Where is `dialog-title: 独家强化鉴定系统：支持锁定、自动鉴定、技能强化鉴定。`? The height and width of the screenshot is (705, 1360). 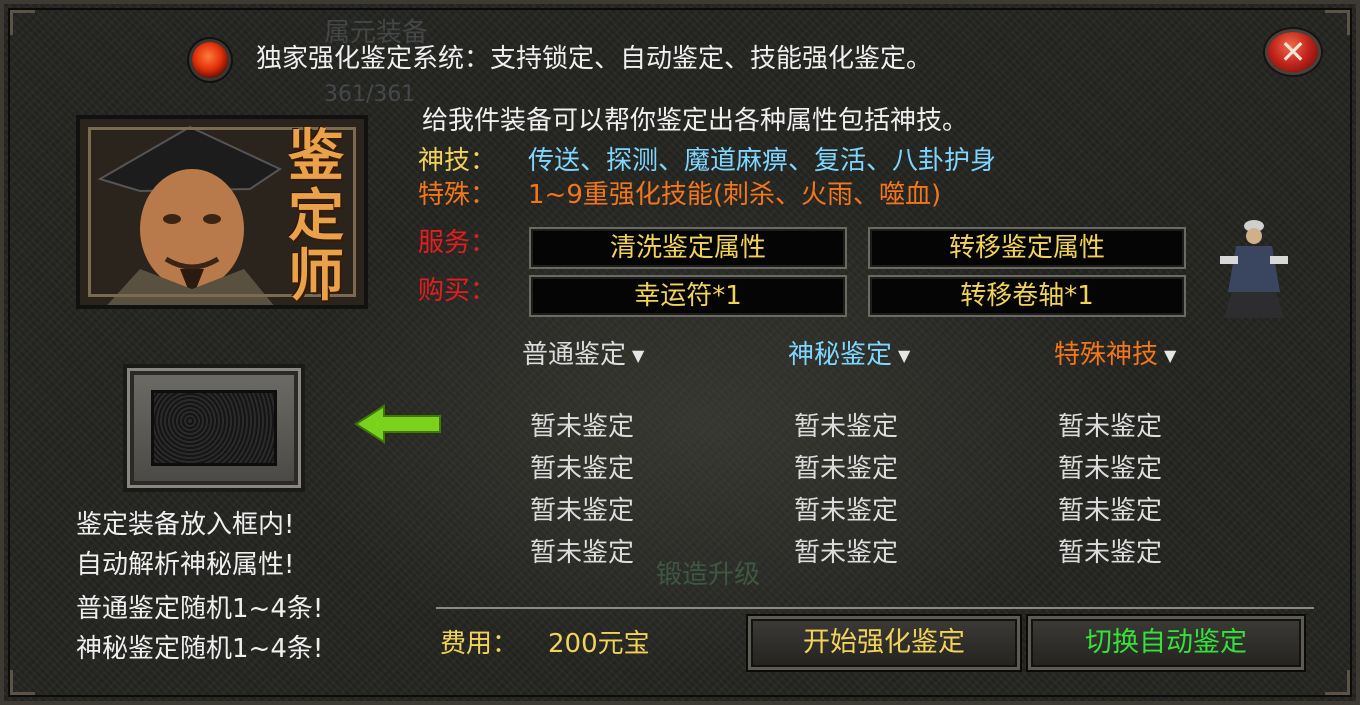
dialog-title: 独家强化鉴定系统：支持锁定、自动鉴定、技能强化鉴定。 is located at coordinates (594, 59).